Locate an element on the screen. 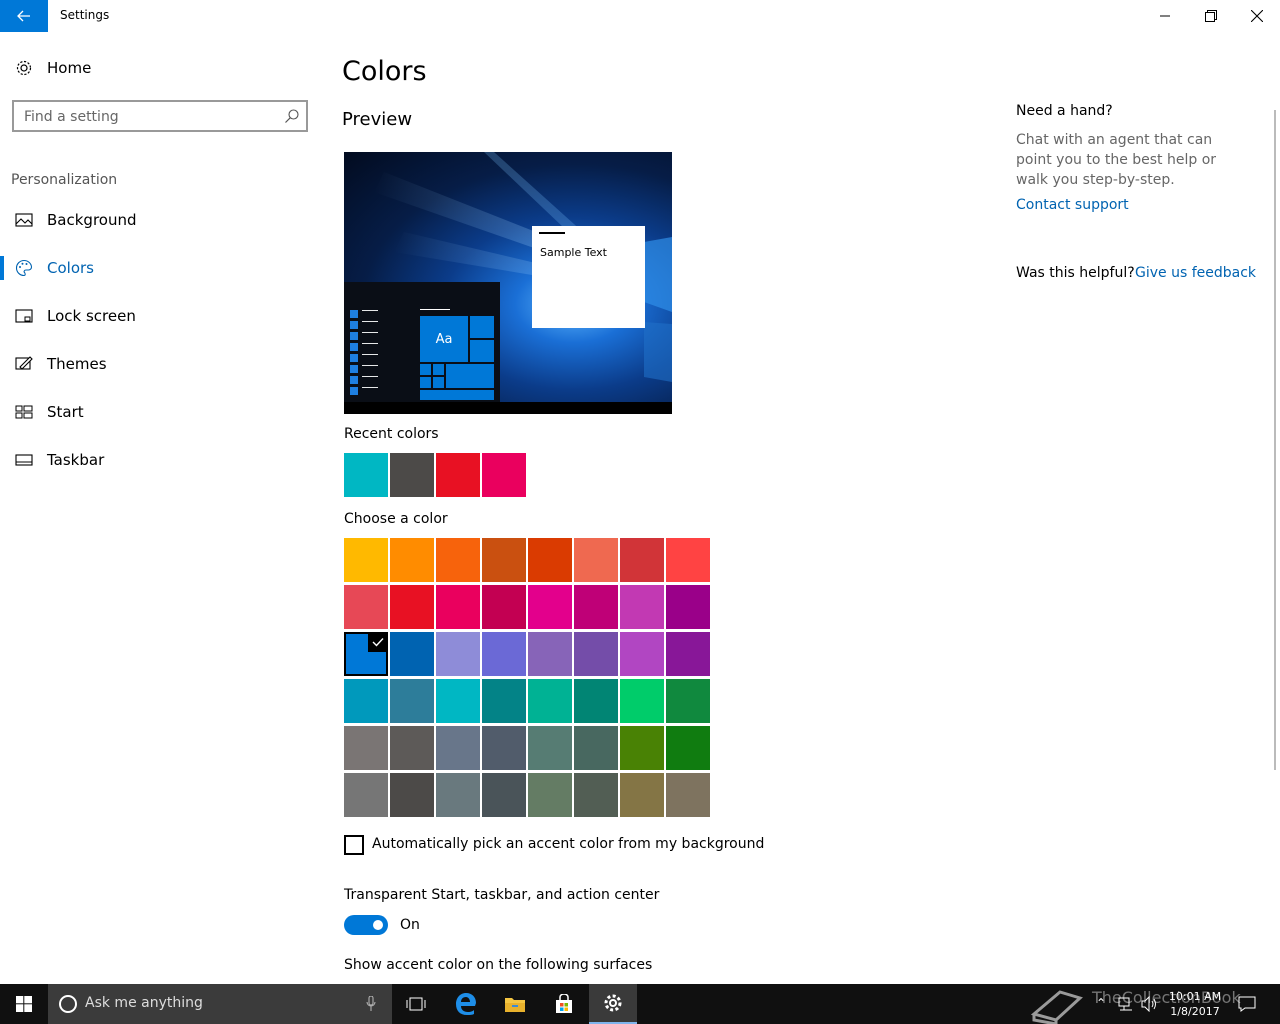 The image size is (1280, 1024). tray-clock: 10:01 AM 1/8/2017 is located at coordinates (1195, 1004).